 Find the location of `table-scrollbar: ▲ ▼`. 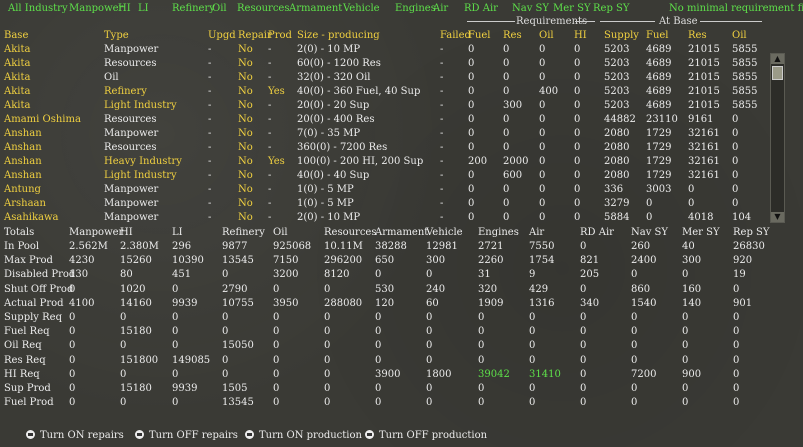

table-scrollbar: ▲ ▼ is located at coordinates (777, 138).